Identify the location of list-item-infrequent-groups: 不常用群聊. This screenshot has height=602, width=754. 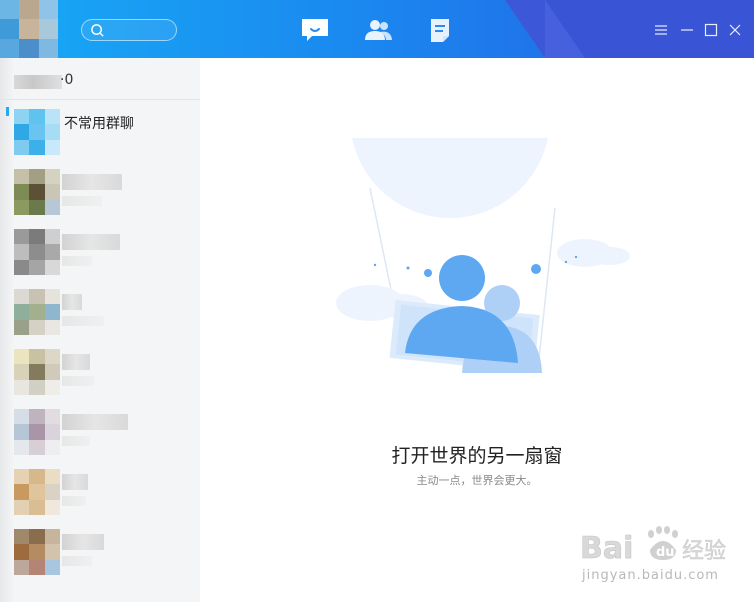
(100, 132).